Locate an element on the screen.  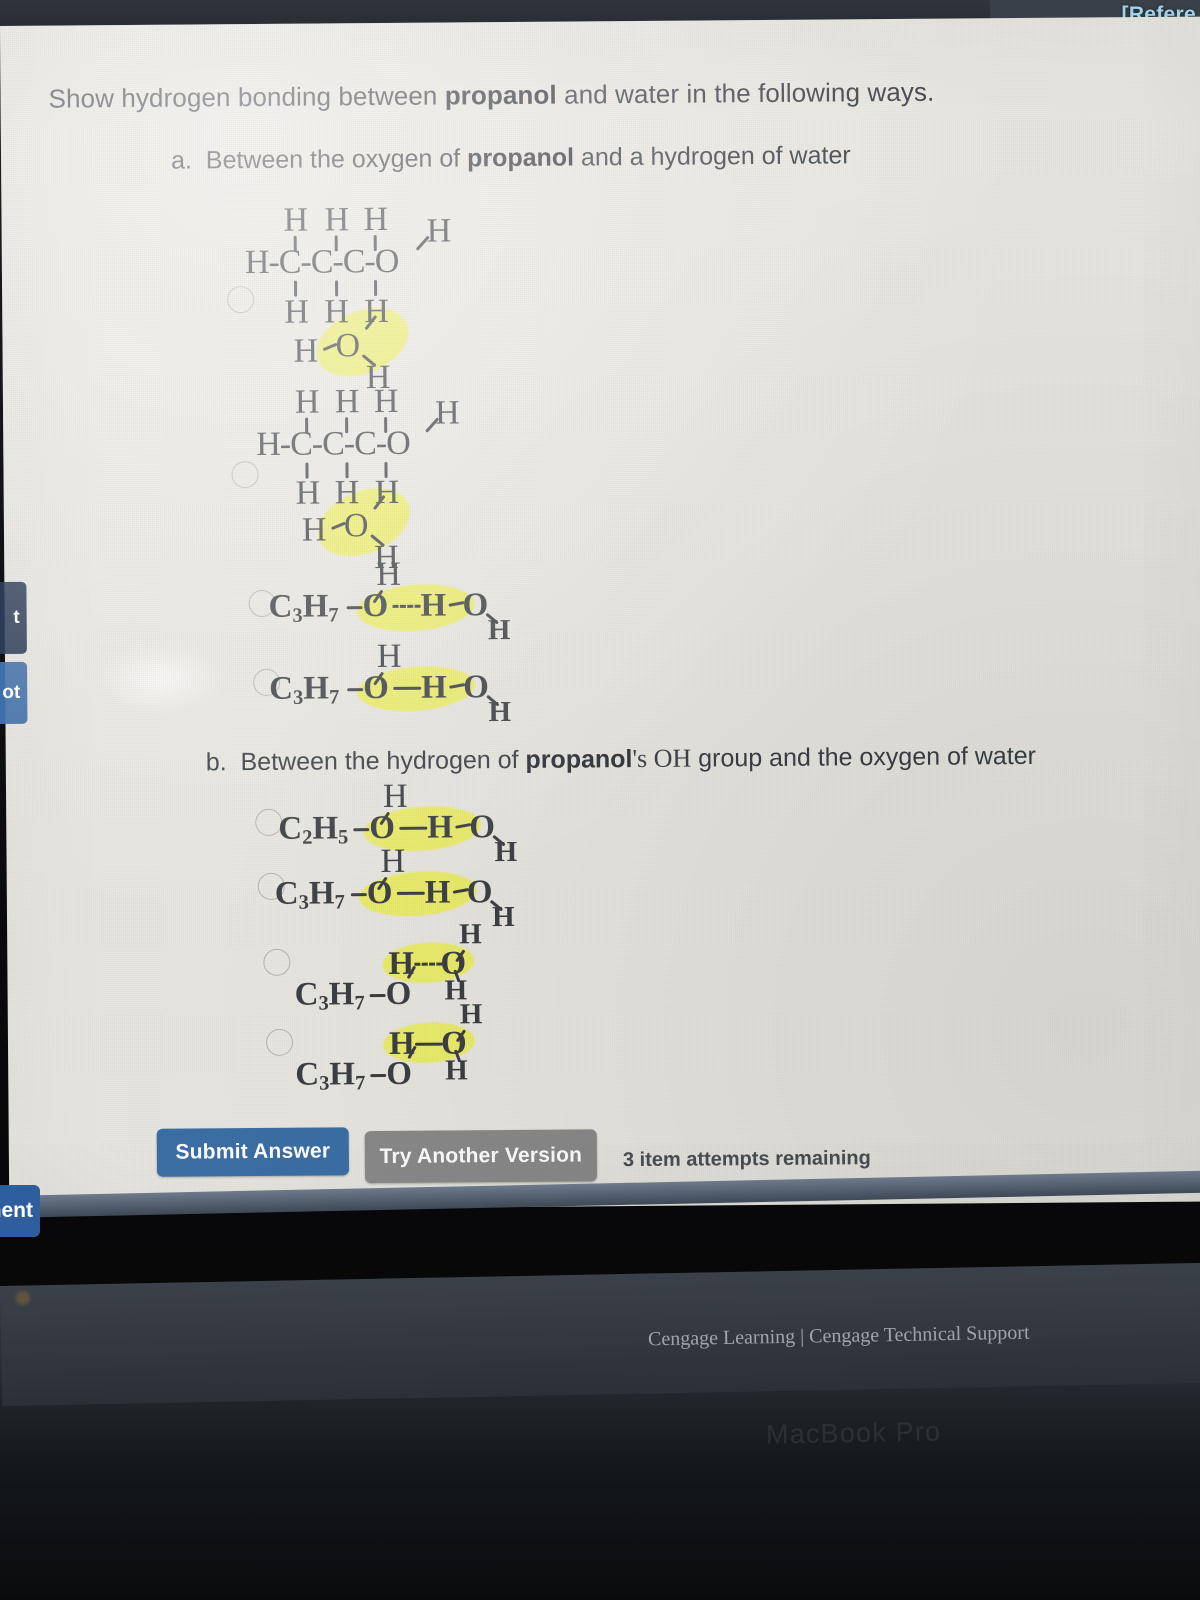
bond-a3-group-o is located at coordinates (354, 608).